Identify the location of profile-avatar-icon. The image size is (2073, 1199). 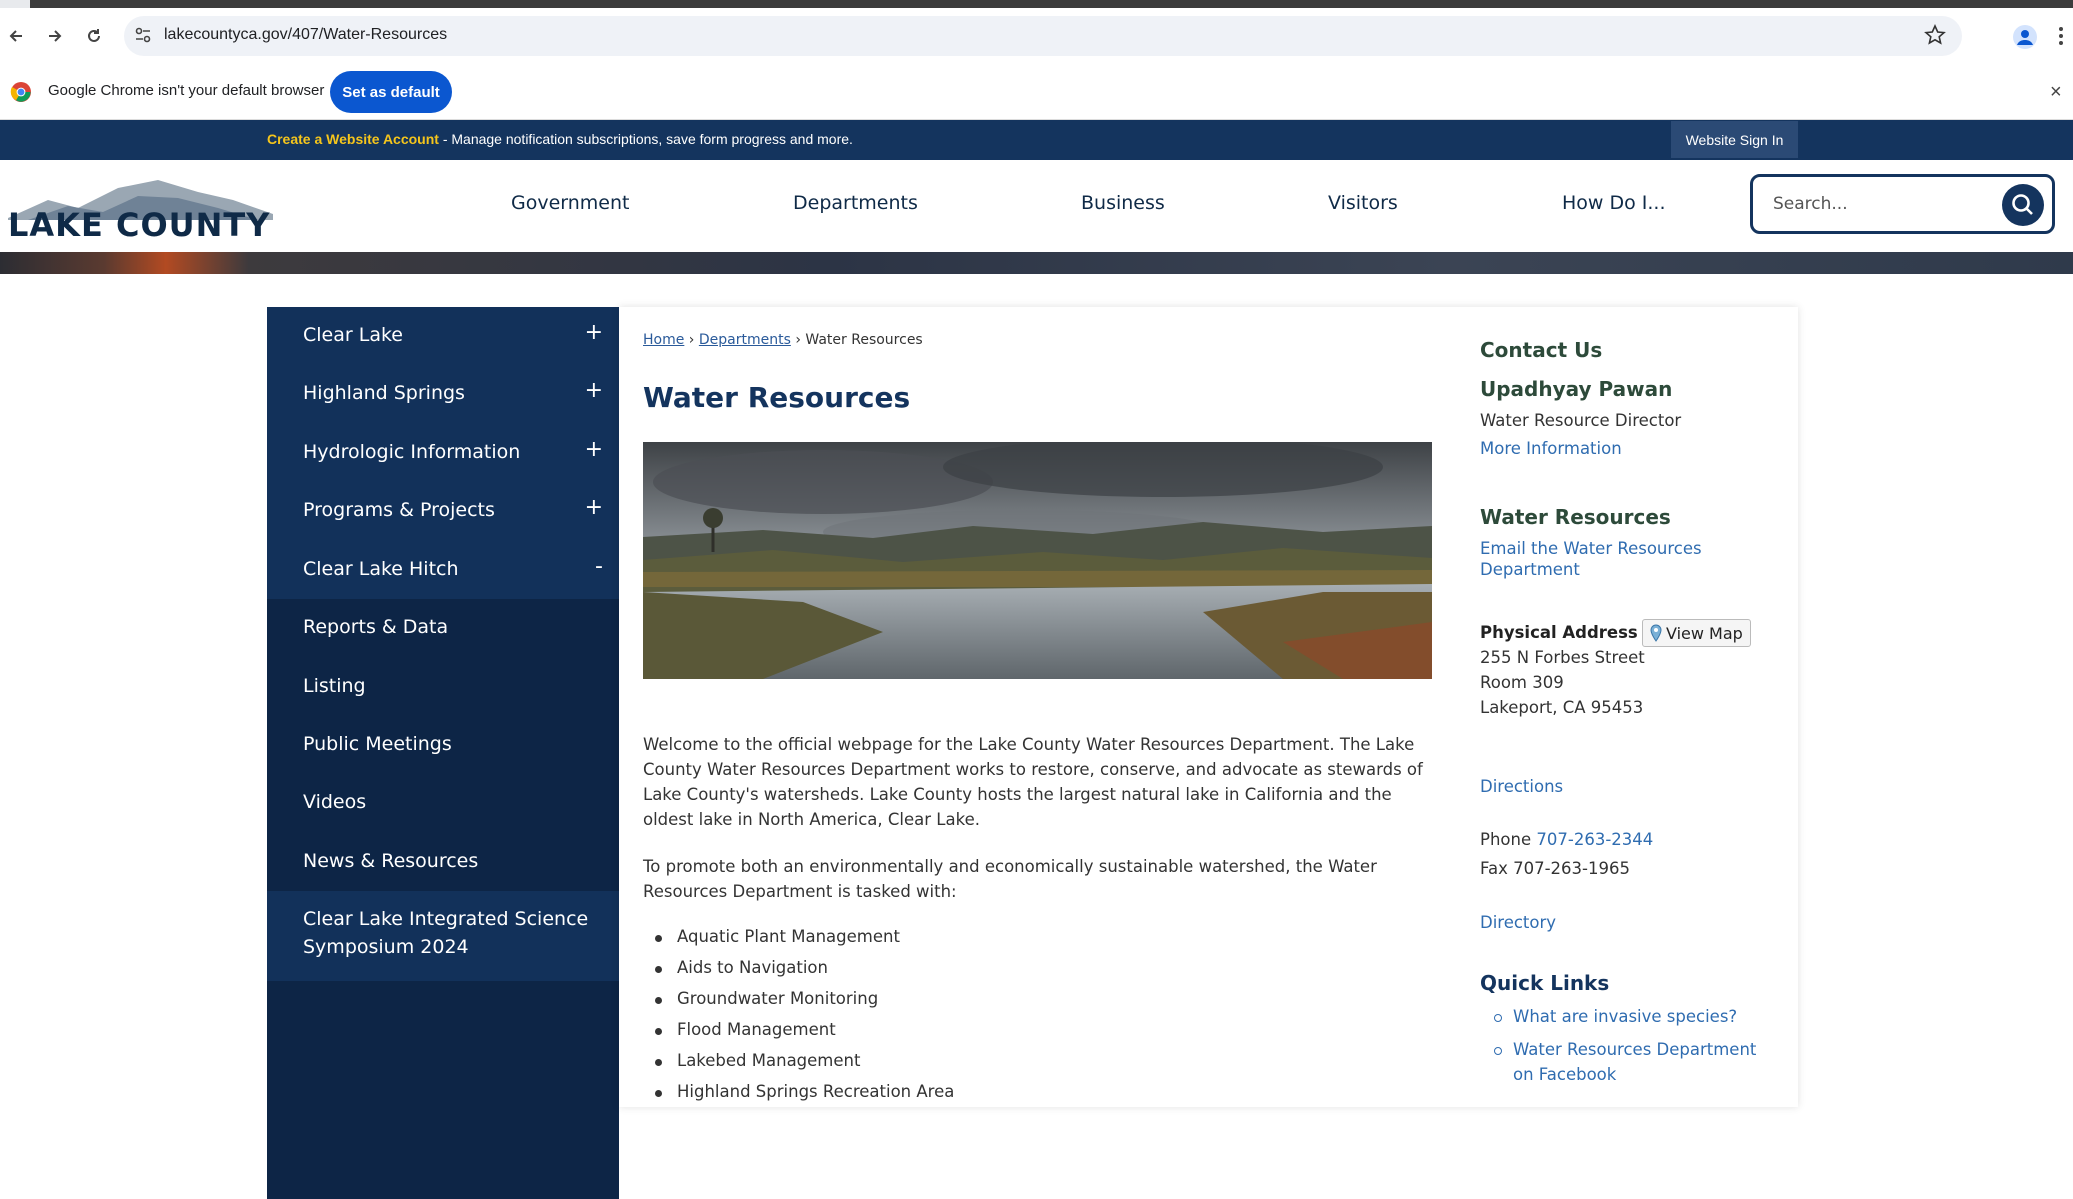
(2025, 37).